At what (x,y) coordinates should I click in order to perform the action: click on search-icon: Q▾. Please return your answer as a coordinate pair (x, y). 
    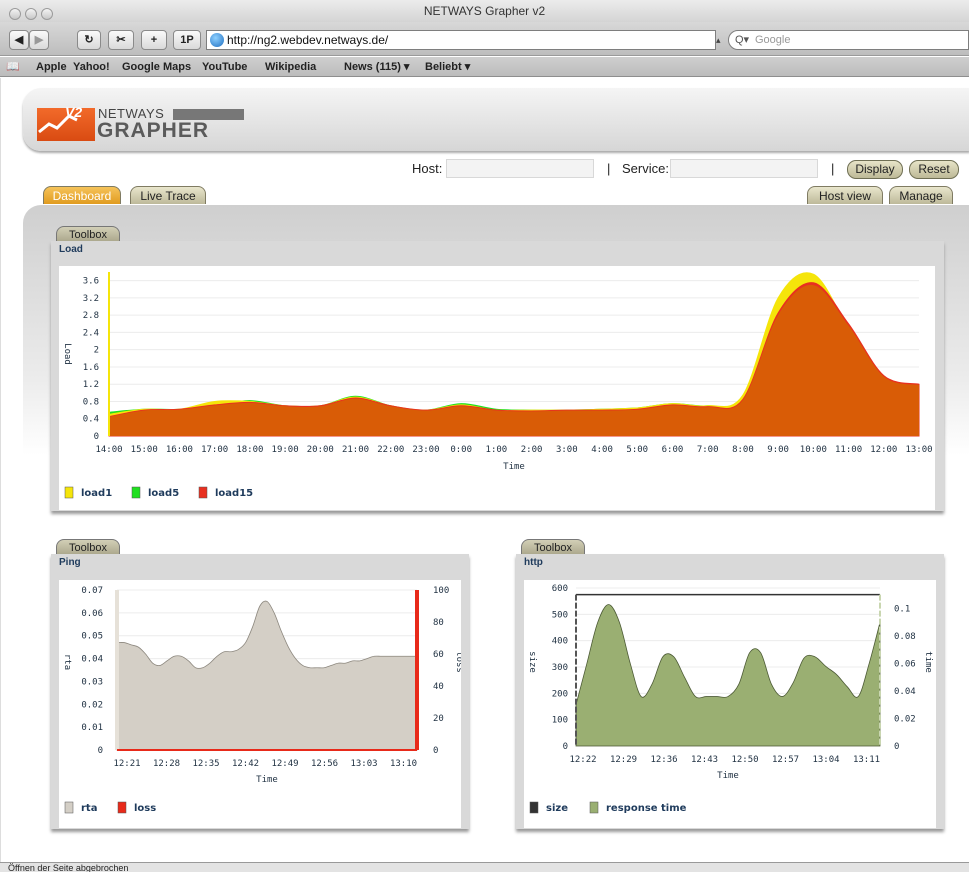
    Looking at the image, I should click on (742, 40).